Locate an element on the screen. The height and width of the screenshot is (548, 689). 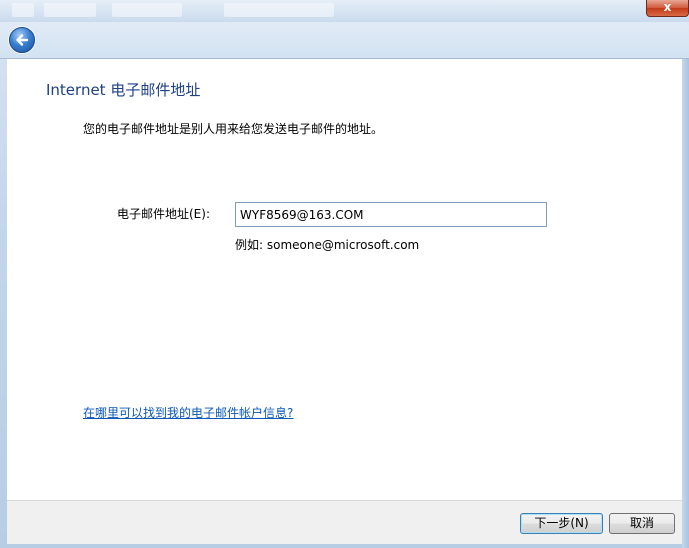
close-button: x is located at coordinates (667, 8).